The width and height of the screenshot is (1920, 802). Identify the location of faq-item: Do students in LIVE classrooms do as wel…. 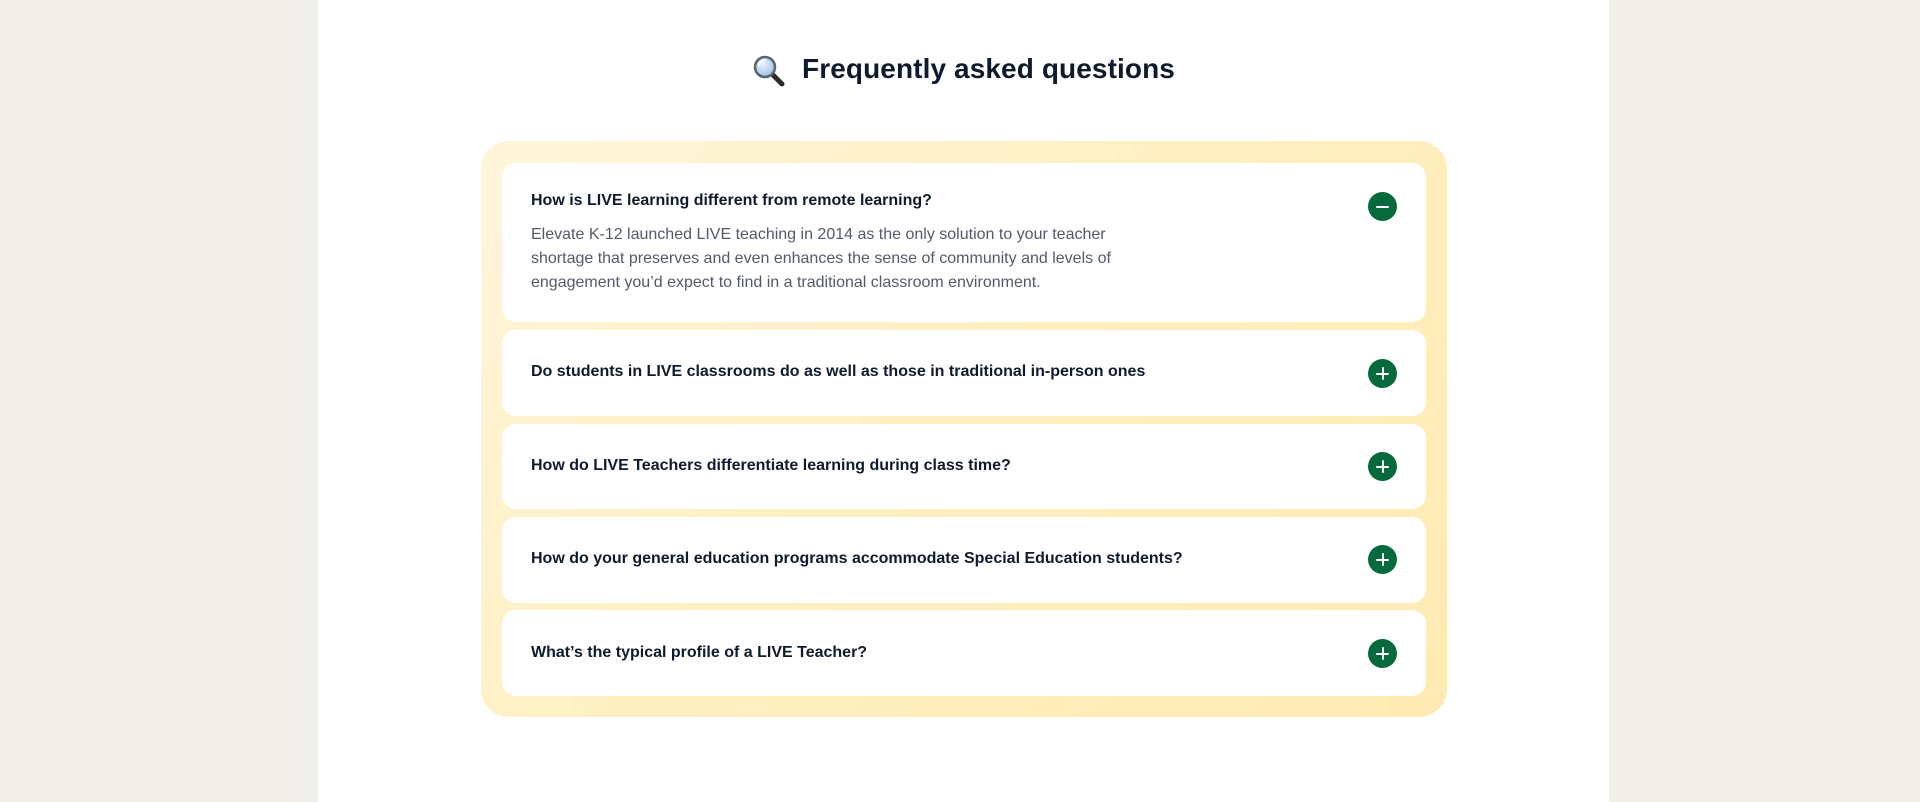
(964, 373).